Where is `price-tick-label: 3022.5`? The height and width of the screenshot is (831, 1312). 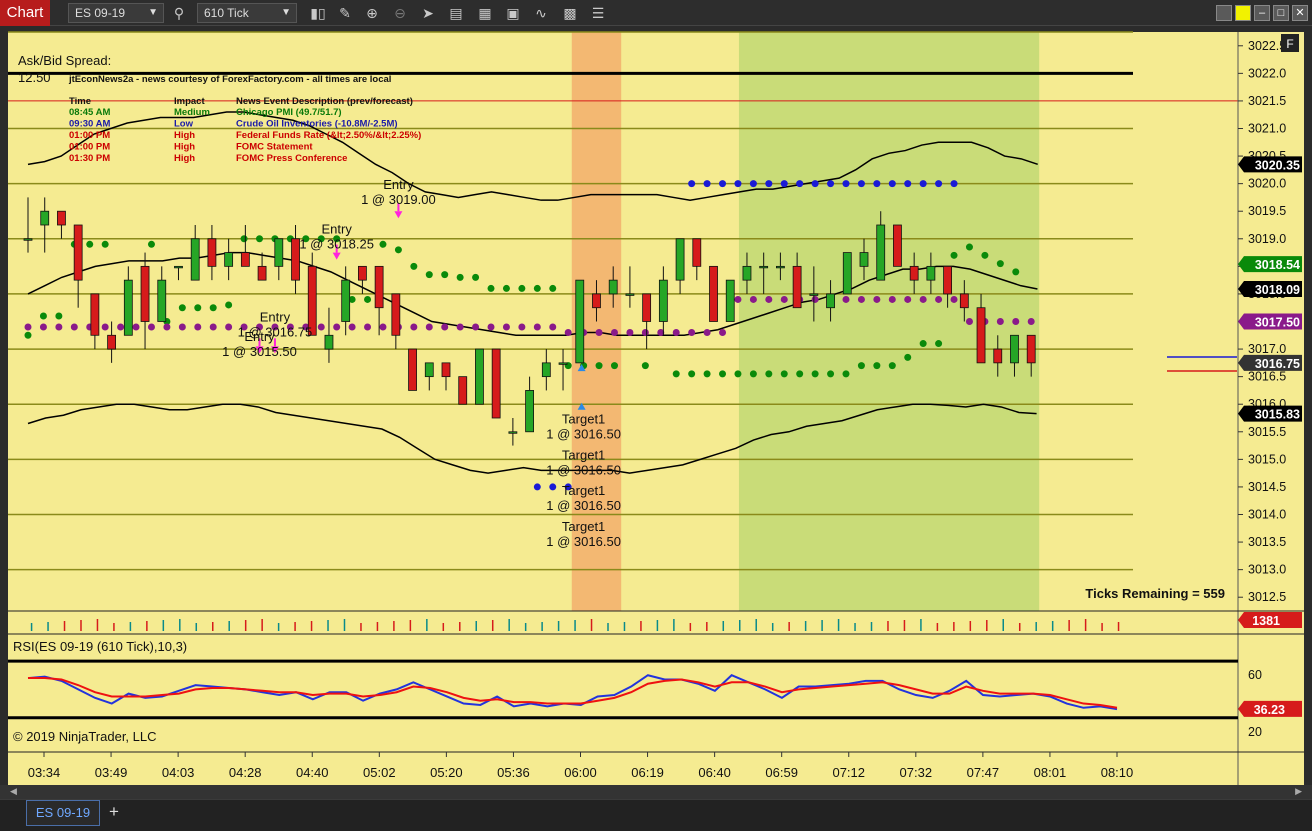 price-tick-label: 3022.5 is located at coordinates (1267, 46).